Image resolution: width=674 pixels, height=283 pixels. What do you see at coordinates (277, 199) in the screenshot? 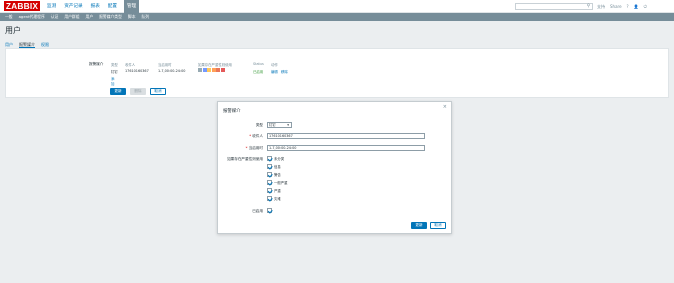
I see `severity-text: 灾难` at bounding box center [277, 199].